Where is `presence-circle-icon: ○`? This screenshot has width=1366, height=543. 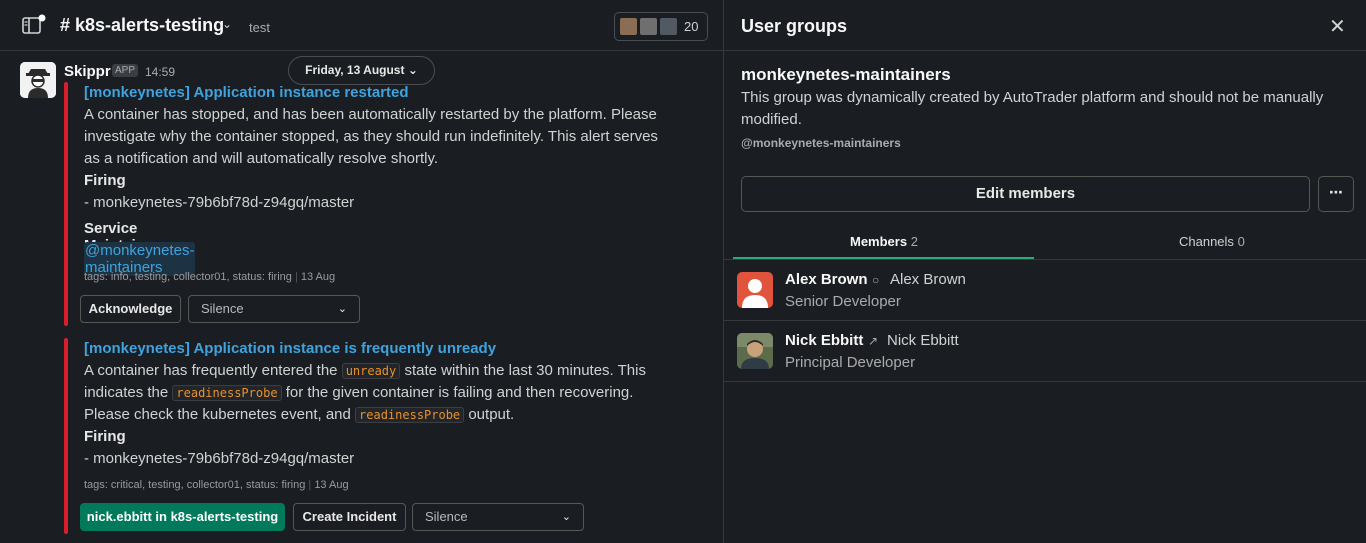
presence-circle-icon: ○ is located at coordinates (876, 280).